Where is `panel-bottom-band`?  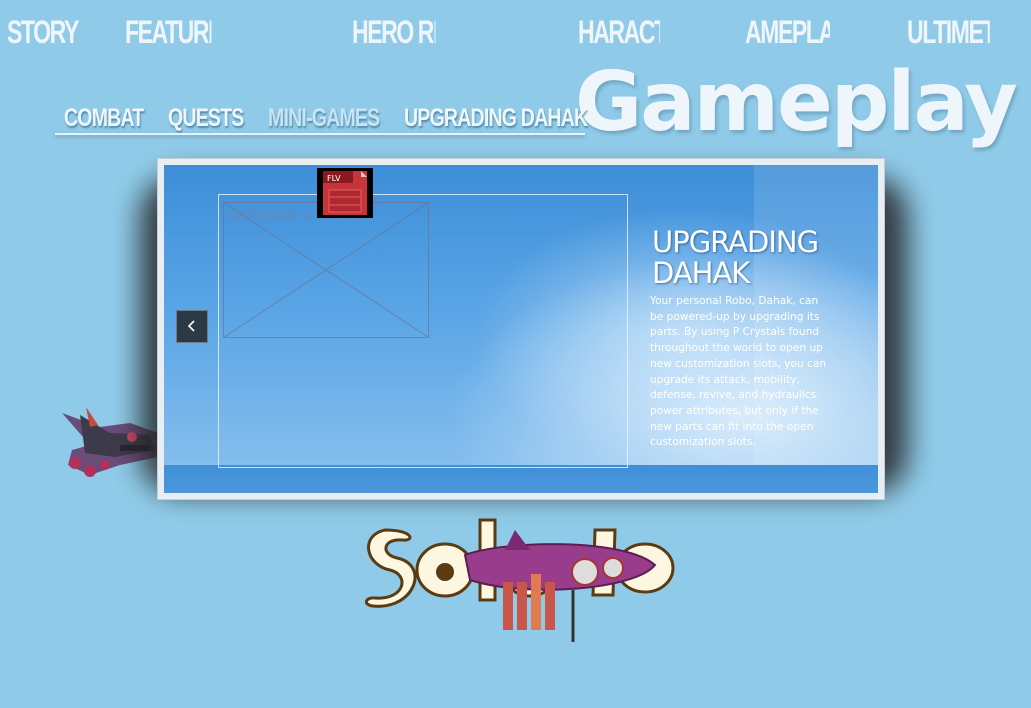
panel-bottom-band is located at coordinates (521, 479).